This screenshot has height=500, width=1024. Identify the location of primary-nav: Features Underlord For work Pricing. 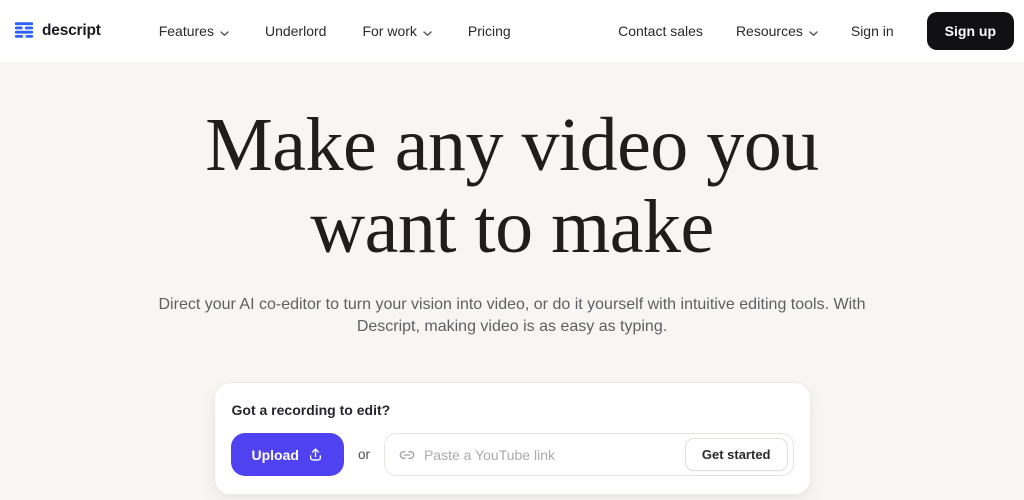
(335, 31).